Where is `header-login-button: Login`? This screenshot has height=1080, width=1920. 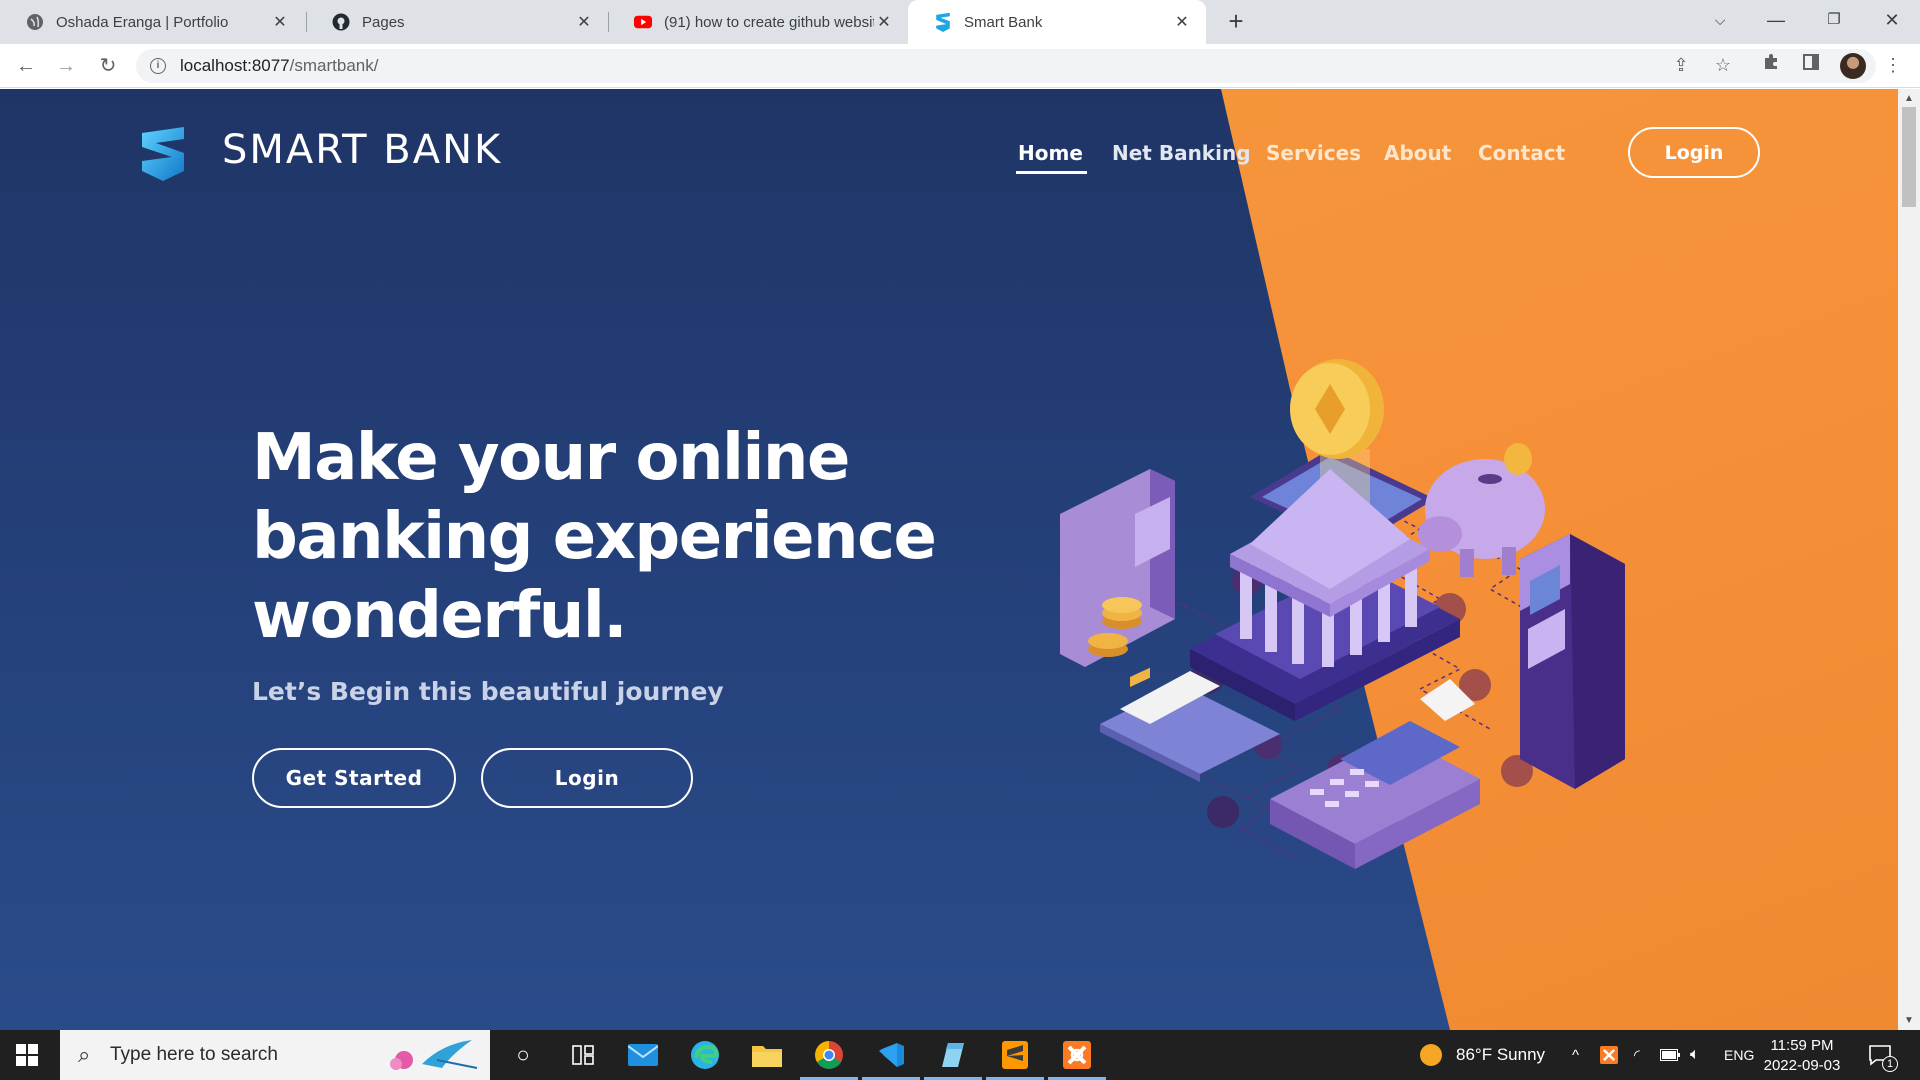
header-login-button: Login is located at coordinates (1694, 152).